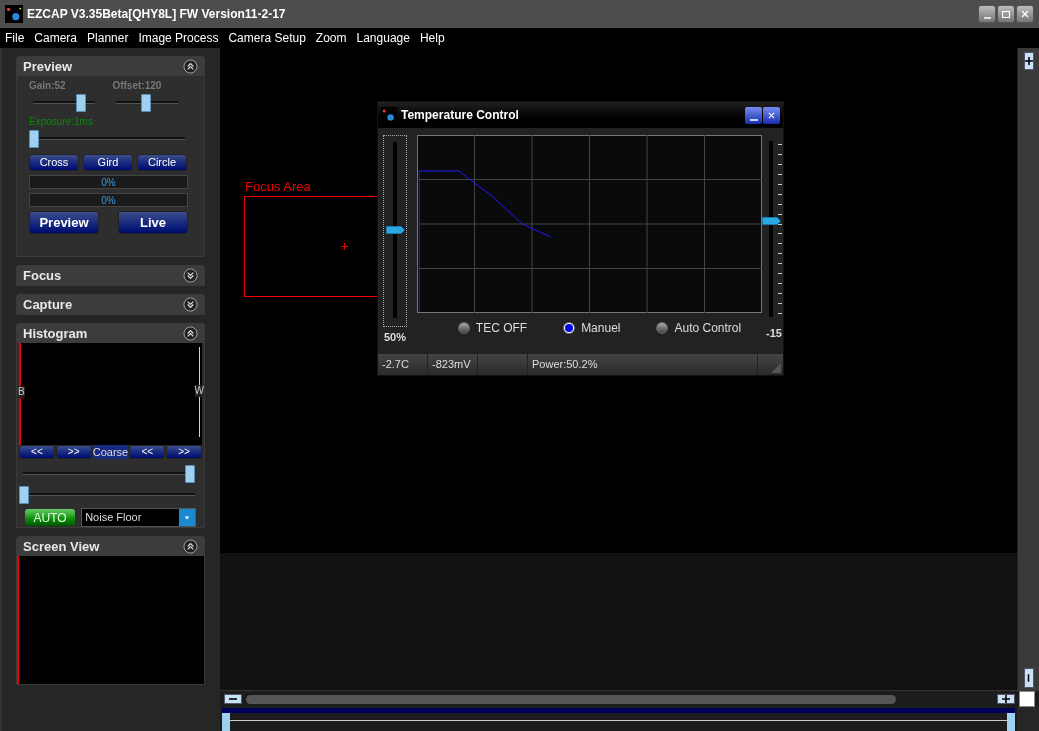 The height and width of the screenshot is (731, 1039). What do you see at coordinates (178, 38) in the screenshot?
I see `menu-item: Image Process` at bounding box center [178, 38].